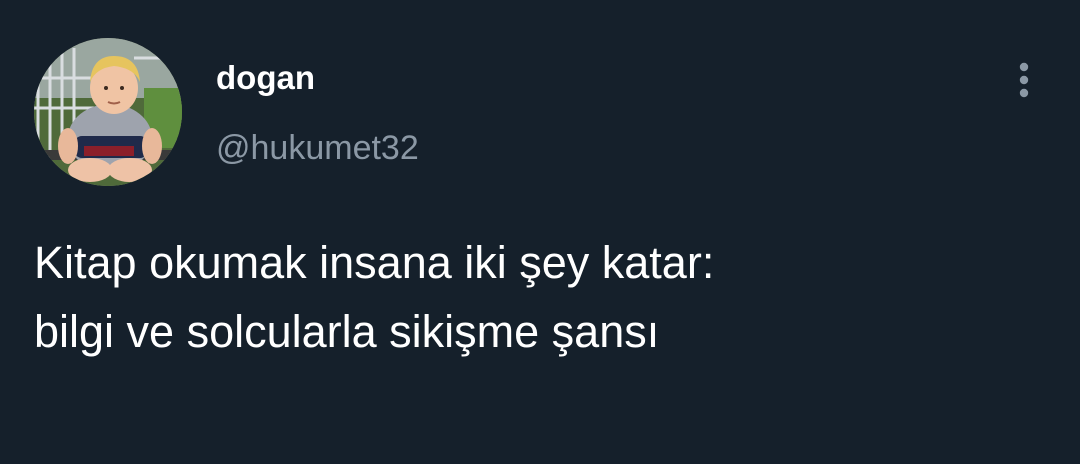 The image size is (1080, 464). Describe the element at coordinates (374, 262) in the screenshot. I see `tweet-text-line: Kitap okumak insana iki şey katar:` at that location.